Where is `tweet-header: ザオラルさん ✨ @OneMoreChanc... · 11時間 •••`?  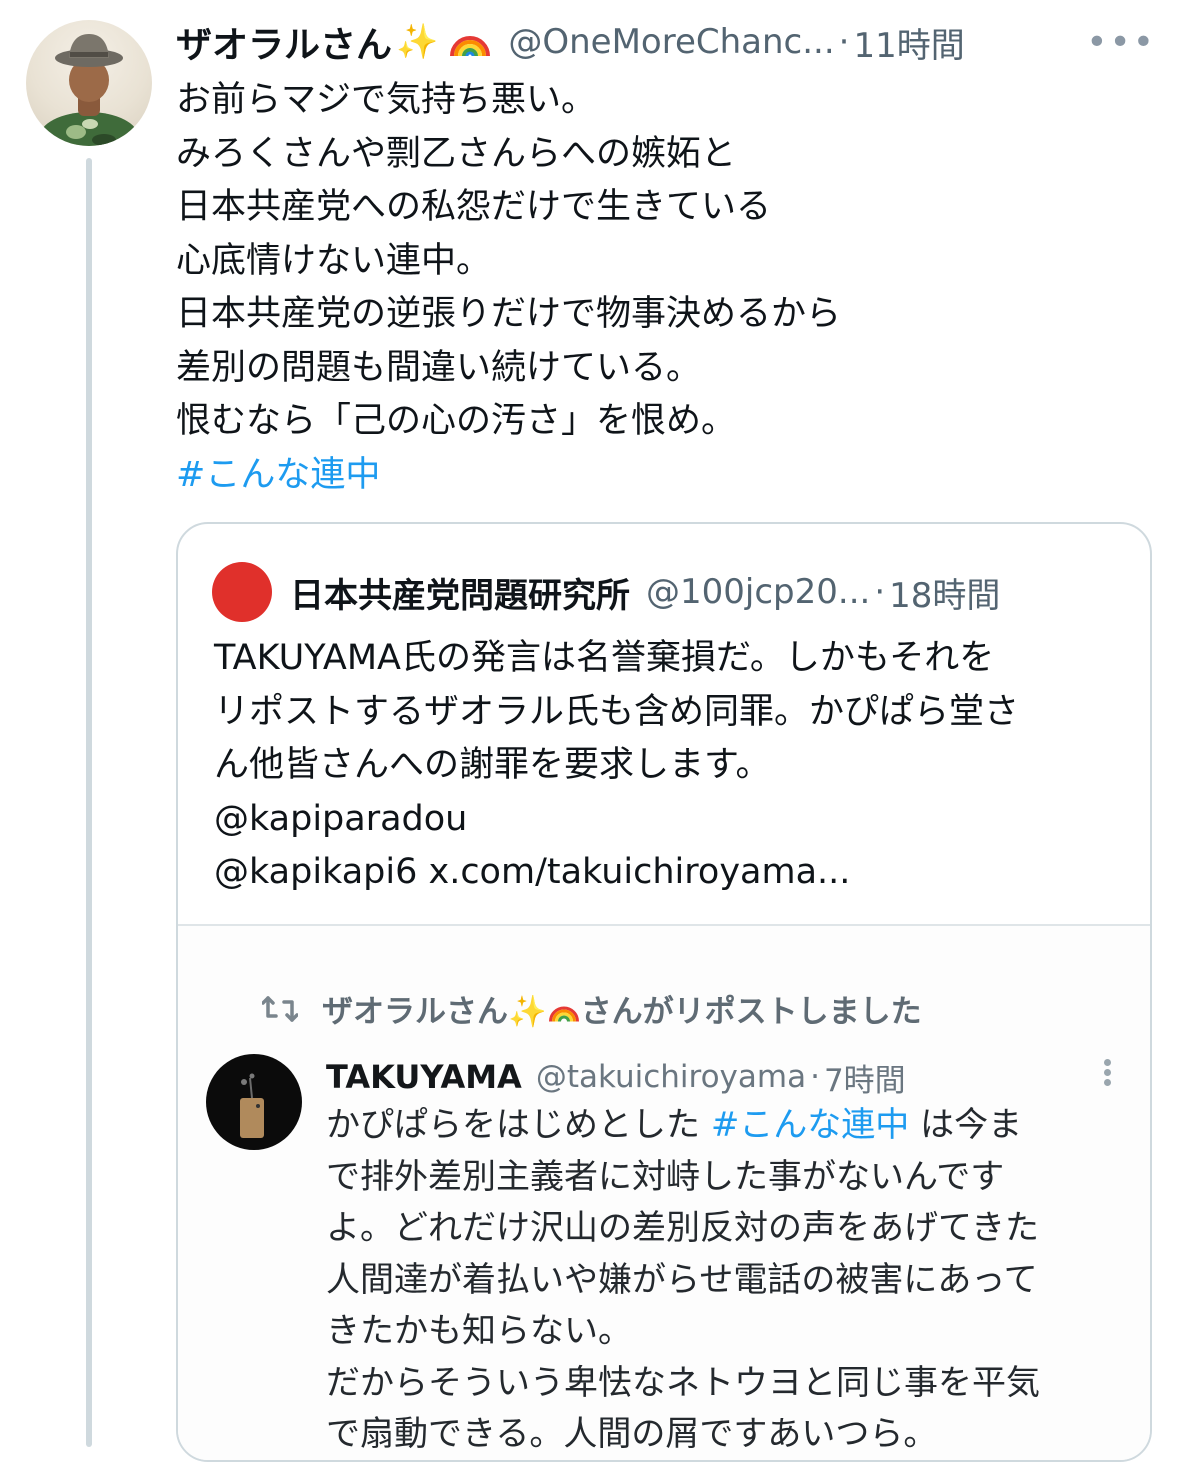 tweet-header: ザオラルさん ✨ @OneMoreChanc... · 11時間 ••• is located at coordinates (666, 42).